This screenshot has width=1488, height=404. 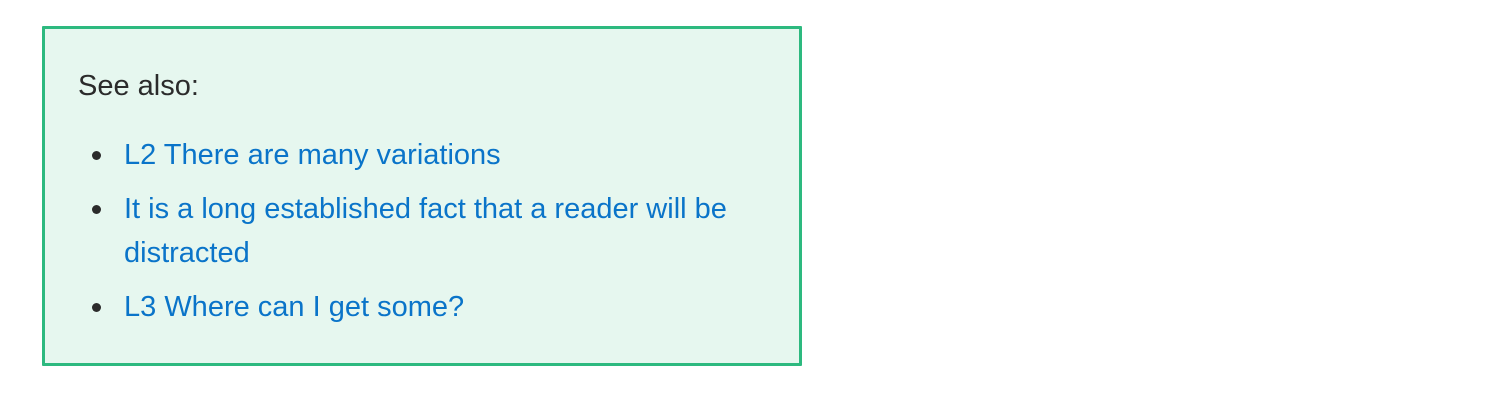 I want to click on list-item: L2 There are many variations, so click(x=418, y=155).